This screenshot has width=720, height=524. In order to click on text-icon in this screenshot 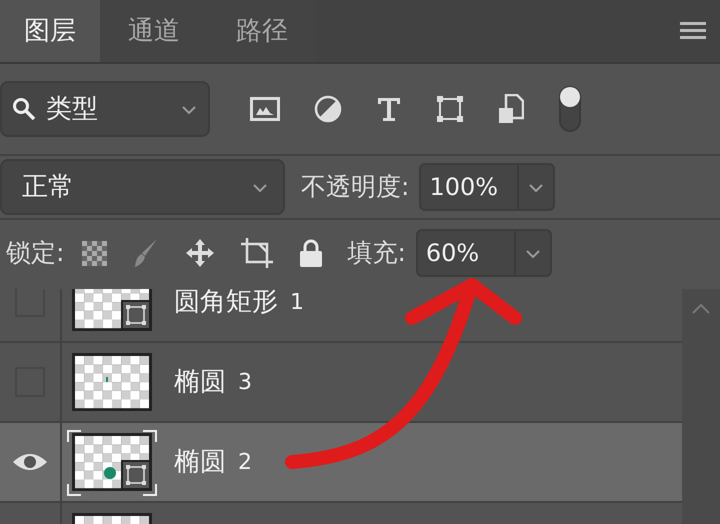, I will do `click(389, 109)`.